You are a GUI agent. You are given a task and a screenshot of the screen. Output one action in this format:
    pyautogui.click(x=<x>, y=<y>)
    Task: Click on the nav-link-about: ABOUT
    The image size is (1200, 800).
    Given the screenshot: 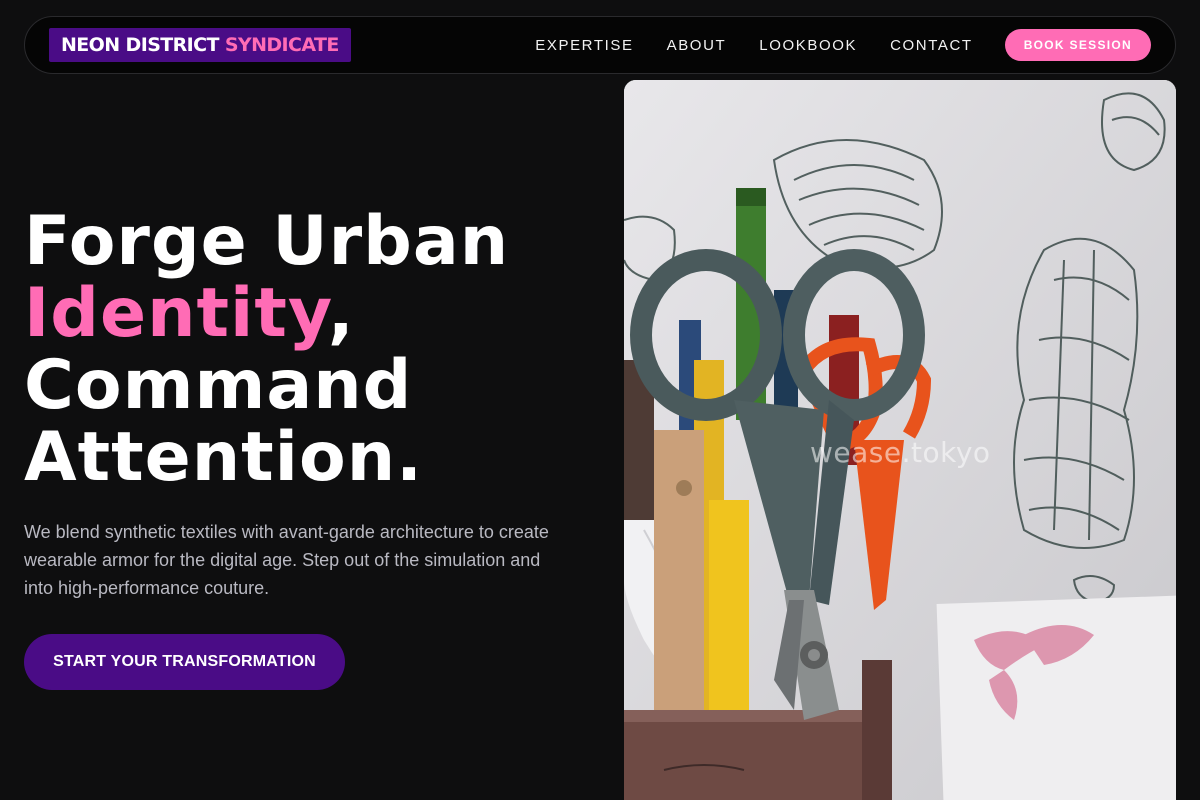 What is the action you would take?
    pyautogui.click(x=697, y=45)
    